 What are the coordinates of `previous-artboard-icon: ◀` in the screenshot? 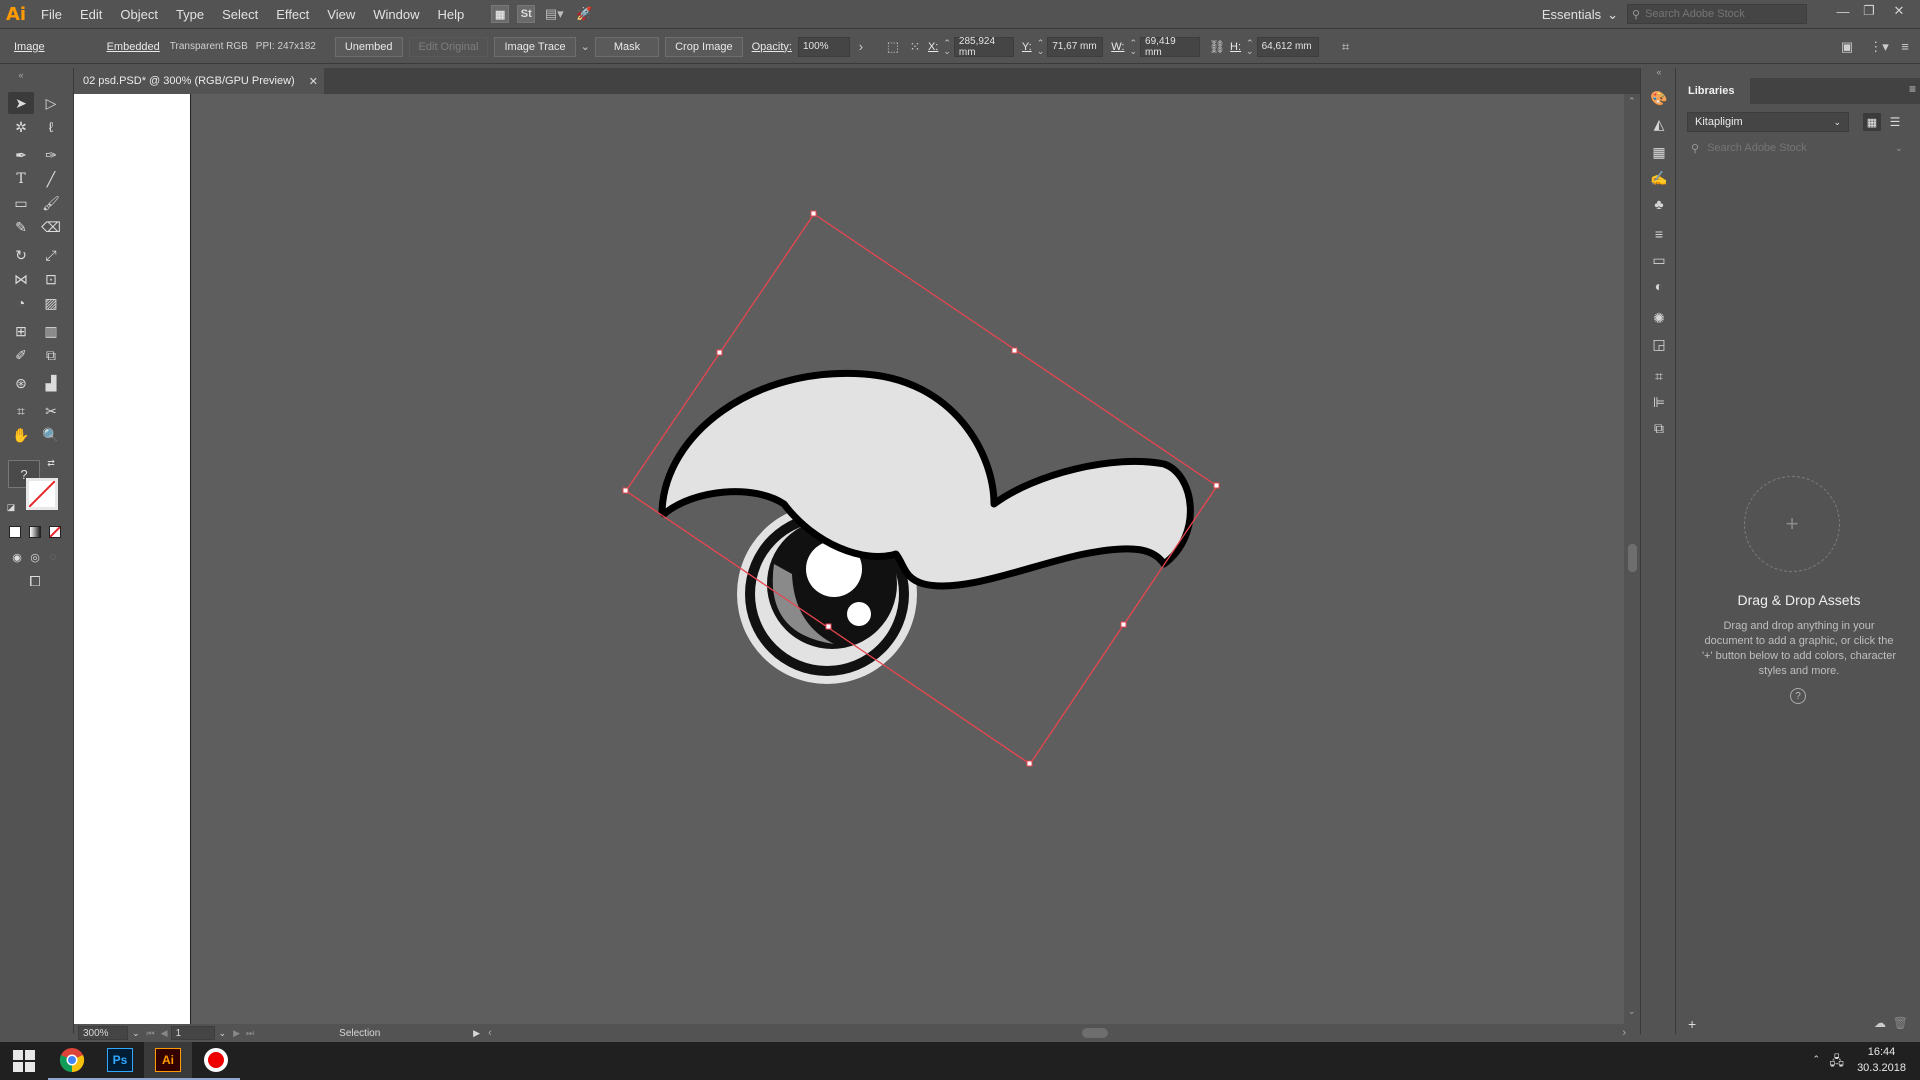 It's located at (164, 1033).